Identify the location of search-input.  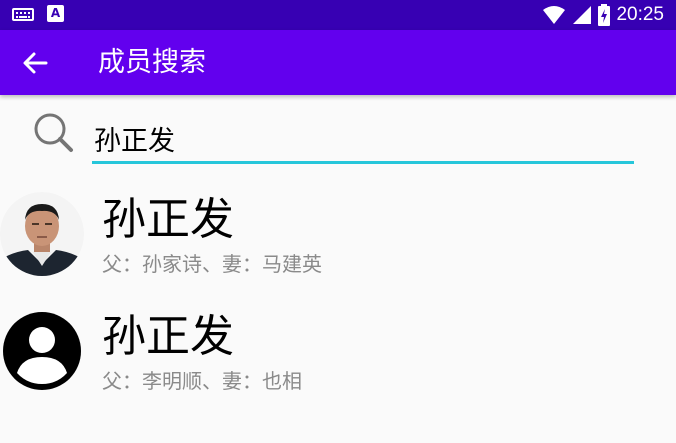
(363, 138).